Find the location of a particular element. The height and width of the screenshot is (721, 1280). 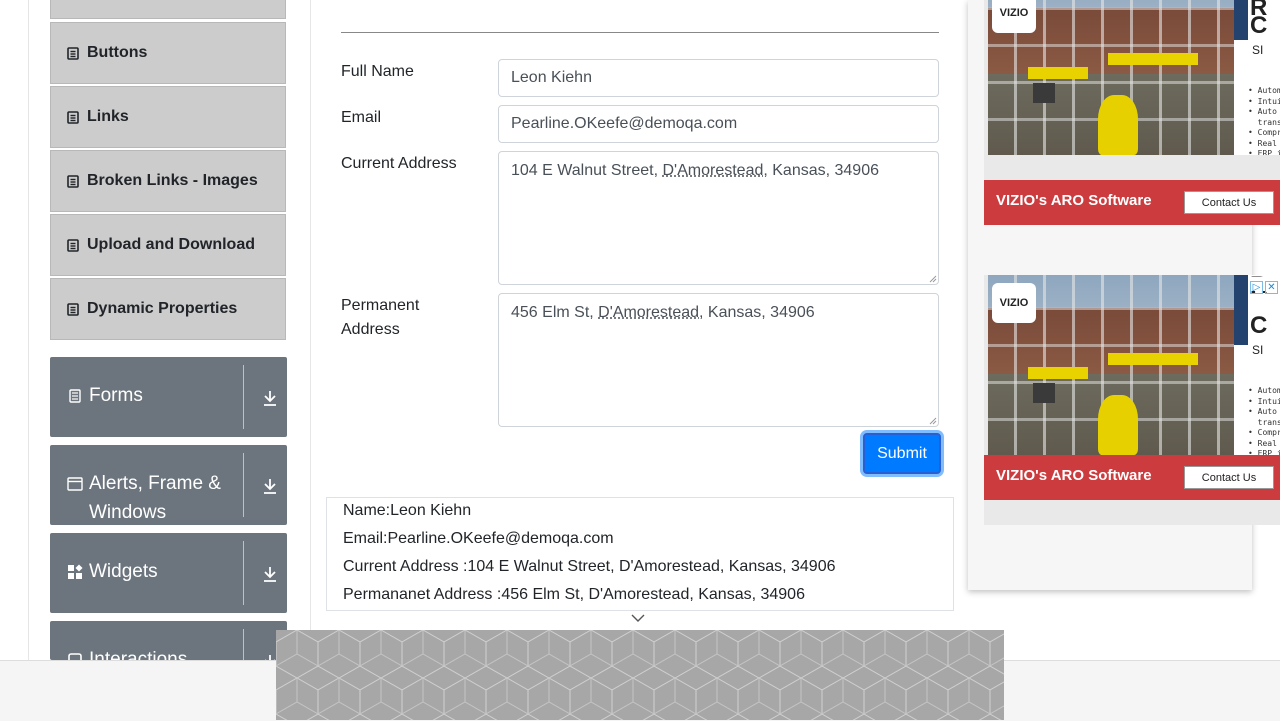

email-input: Pearline.OKeefe@demoqa.com is located at coordinates (718, 124).